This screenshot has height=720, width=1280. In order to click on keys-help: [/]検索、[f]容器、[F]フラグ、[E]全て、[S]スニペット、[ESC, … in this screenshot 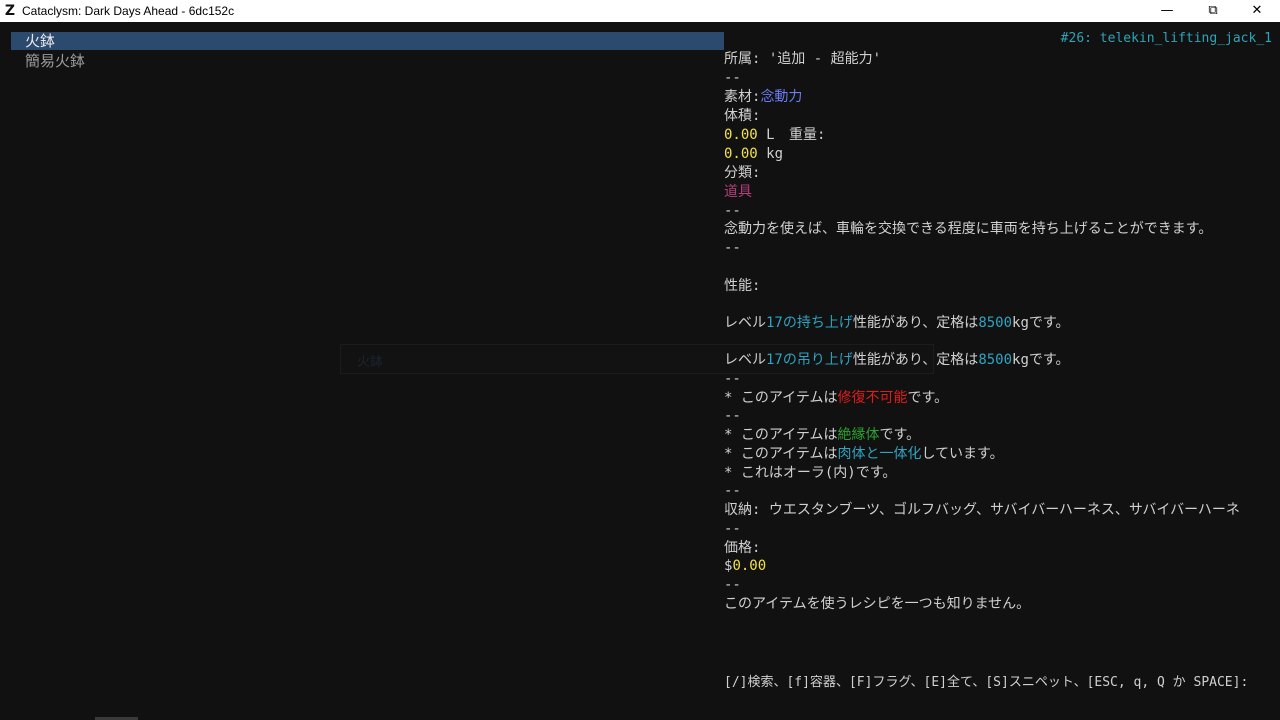, I will do `click(986, 682)`.